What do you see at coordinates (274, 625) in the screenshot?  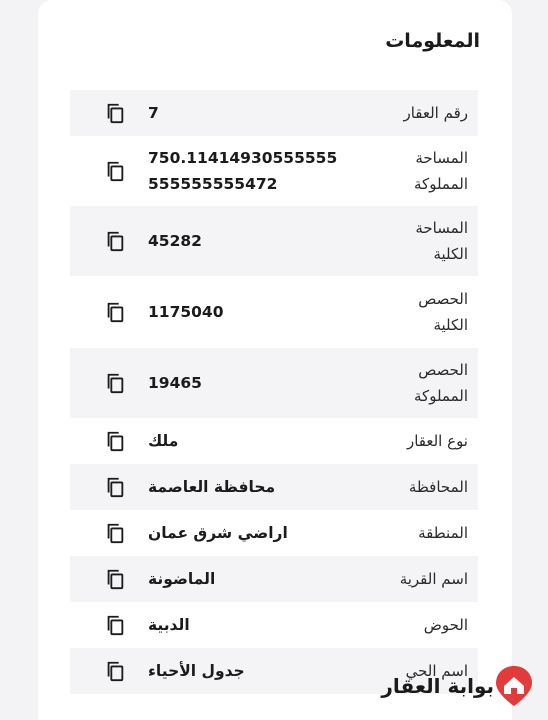 I see `row-basin: الدبية الحوض` at bounding box center [274, 625].